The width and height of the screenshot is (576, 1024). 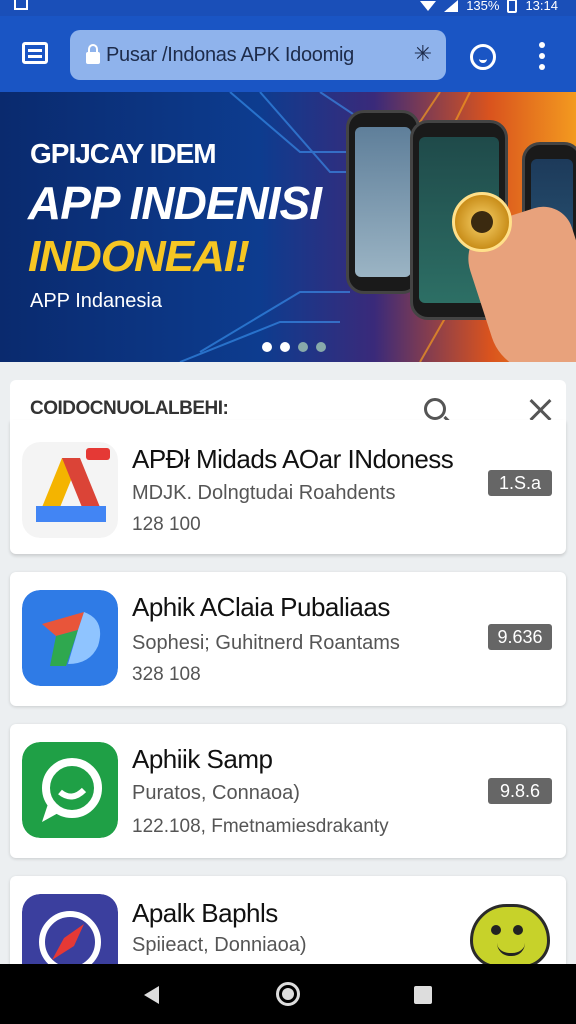 I want to click on app-name: Aphiik Samp, so click(x=202, y=759).